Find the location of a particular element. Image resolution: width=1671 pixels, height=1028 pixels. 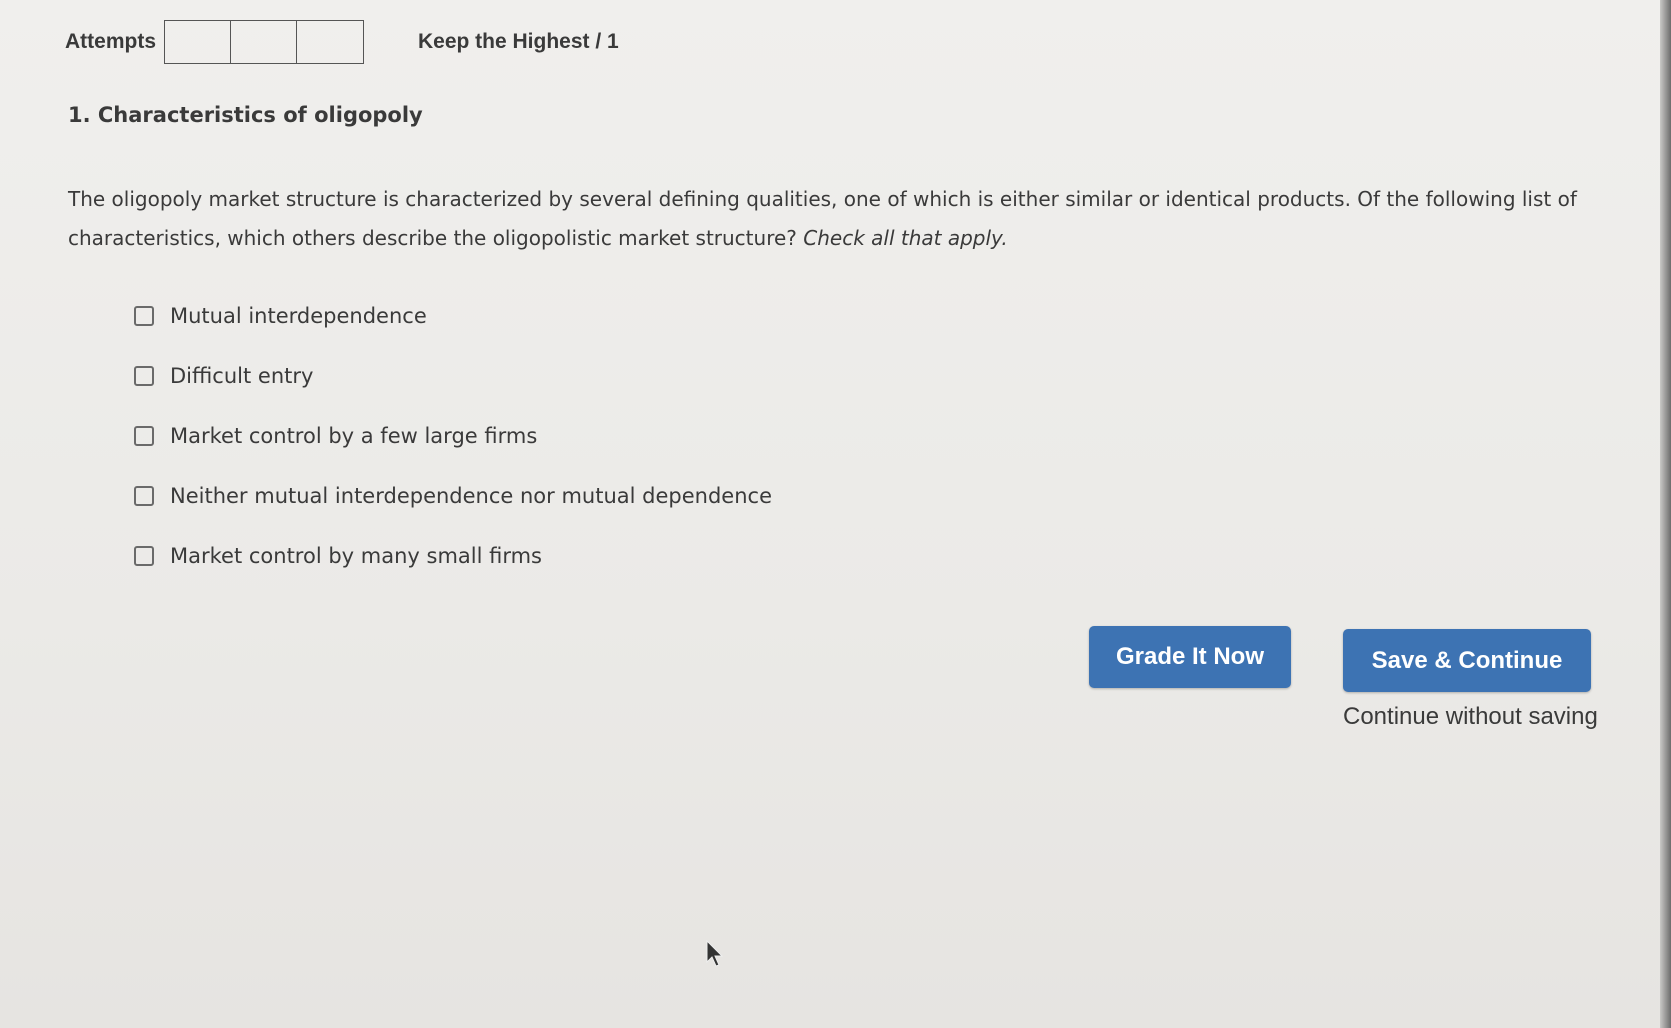

option-label: Market control by many small firms is located at coordinates (356, 556).